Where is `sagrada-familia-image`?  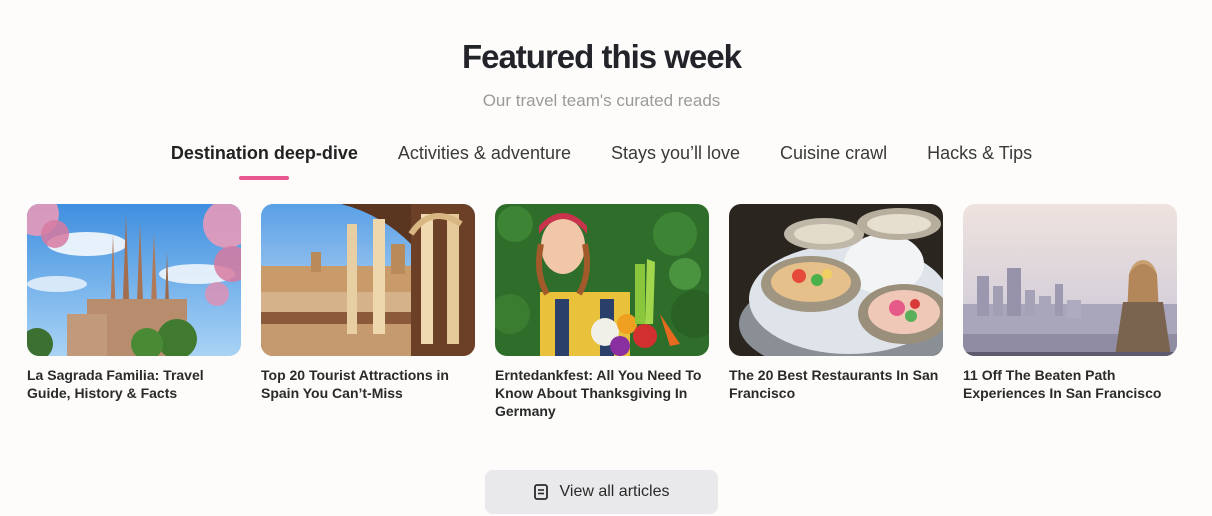
sagrada-familia-image is located at coordinates (134, 280).